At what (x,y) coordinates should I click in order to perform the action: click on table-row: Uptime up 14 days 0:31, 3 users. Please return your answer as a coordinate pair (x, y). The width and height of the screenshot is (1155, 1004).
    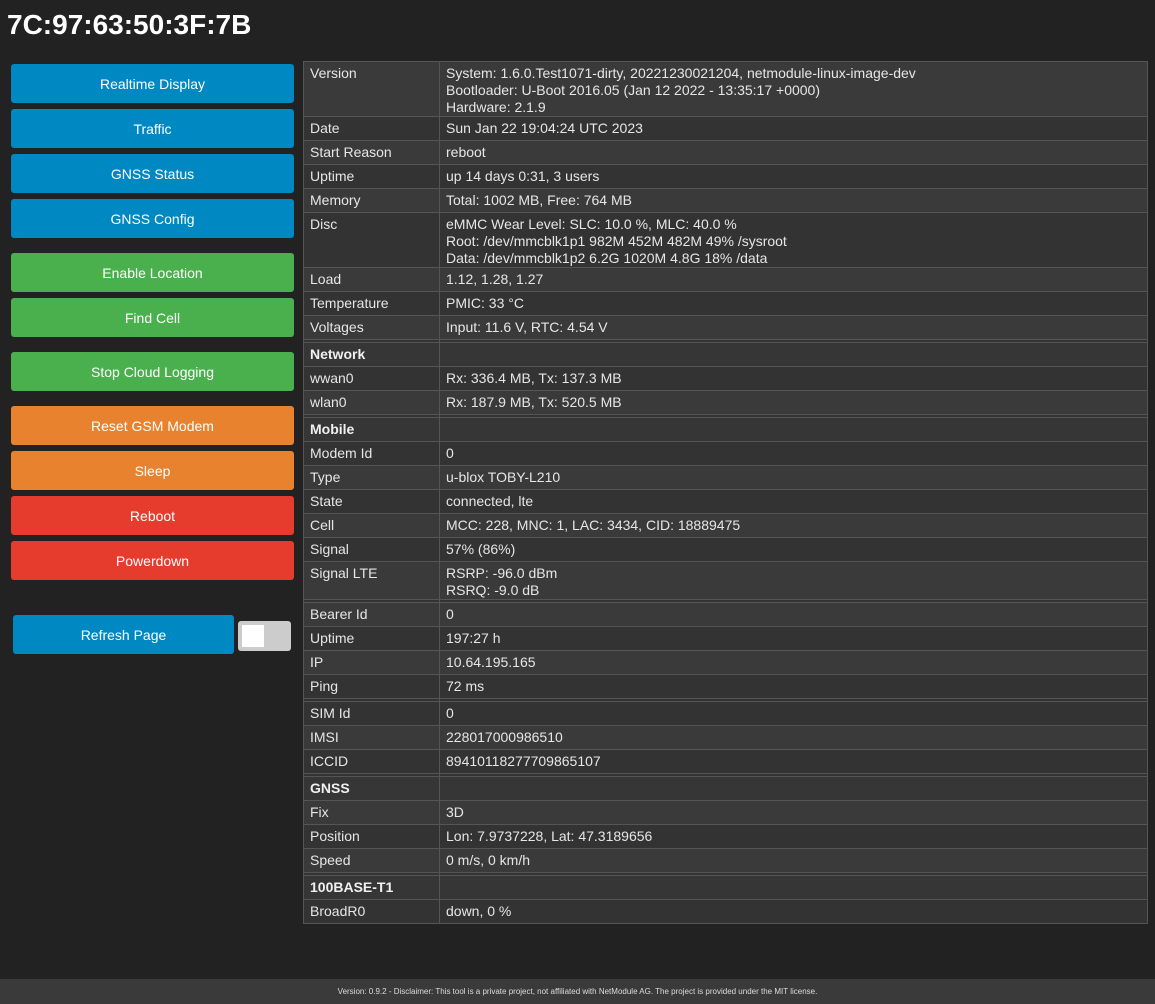
    Looking at the image, I should click on (725, 176).